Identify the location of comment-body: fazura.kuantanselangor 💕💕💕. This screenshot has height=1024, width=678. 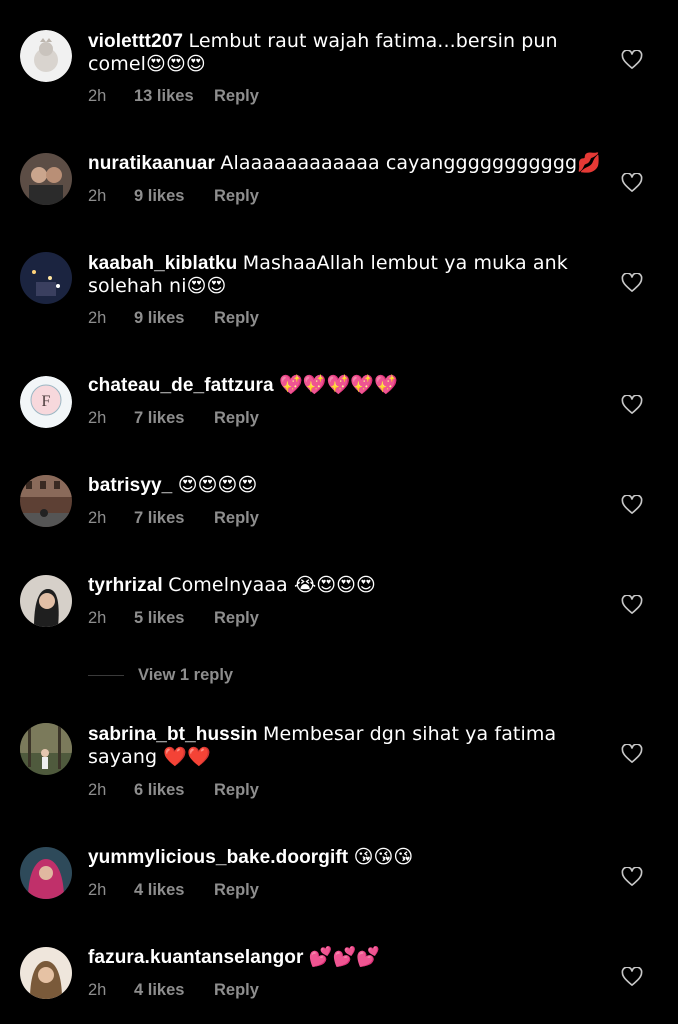
(348, 957).